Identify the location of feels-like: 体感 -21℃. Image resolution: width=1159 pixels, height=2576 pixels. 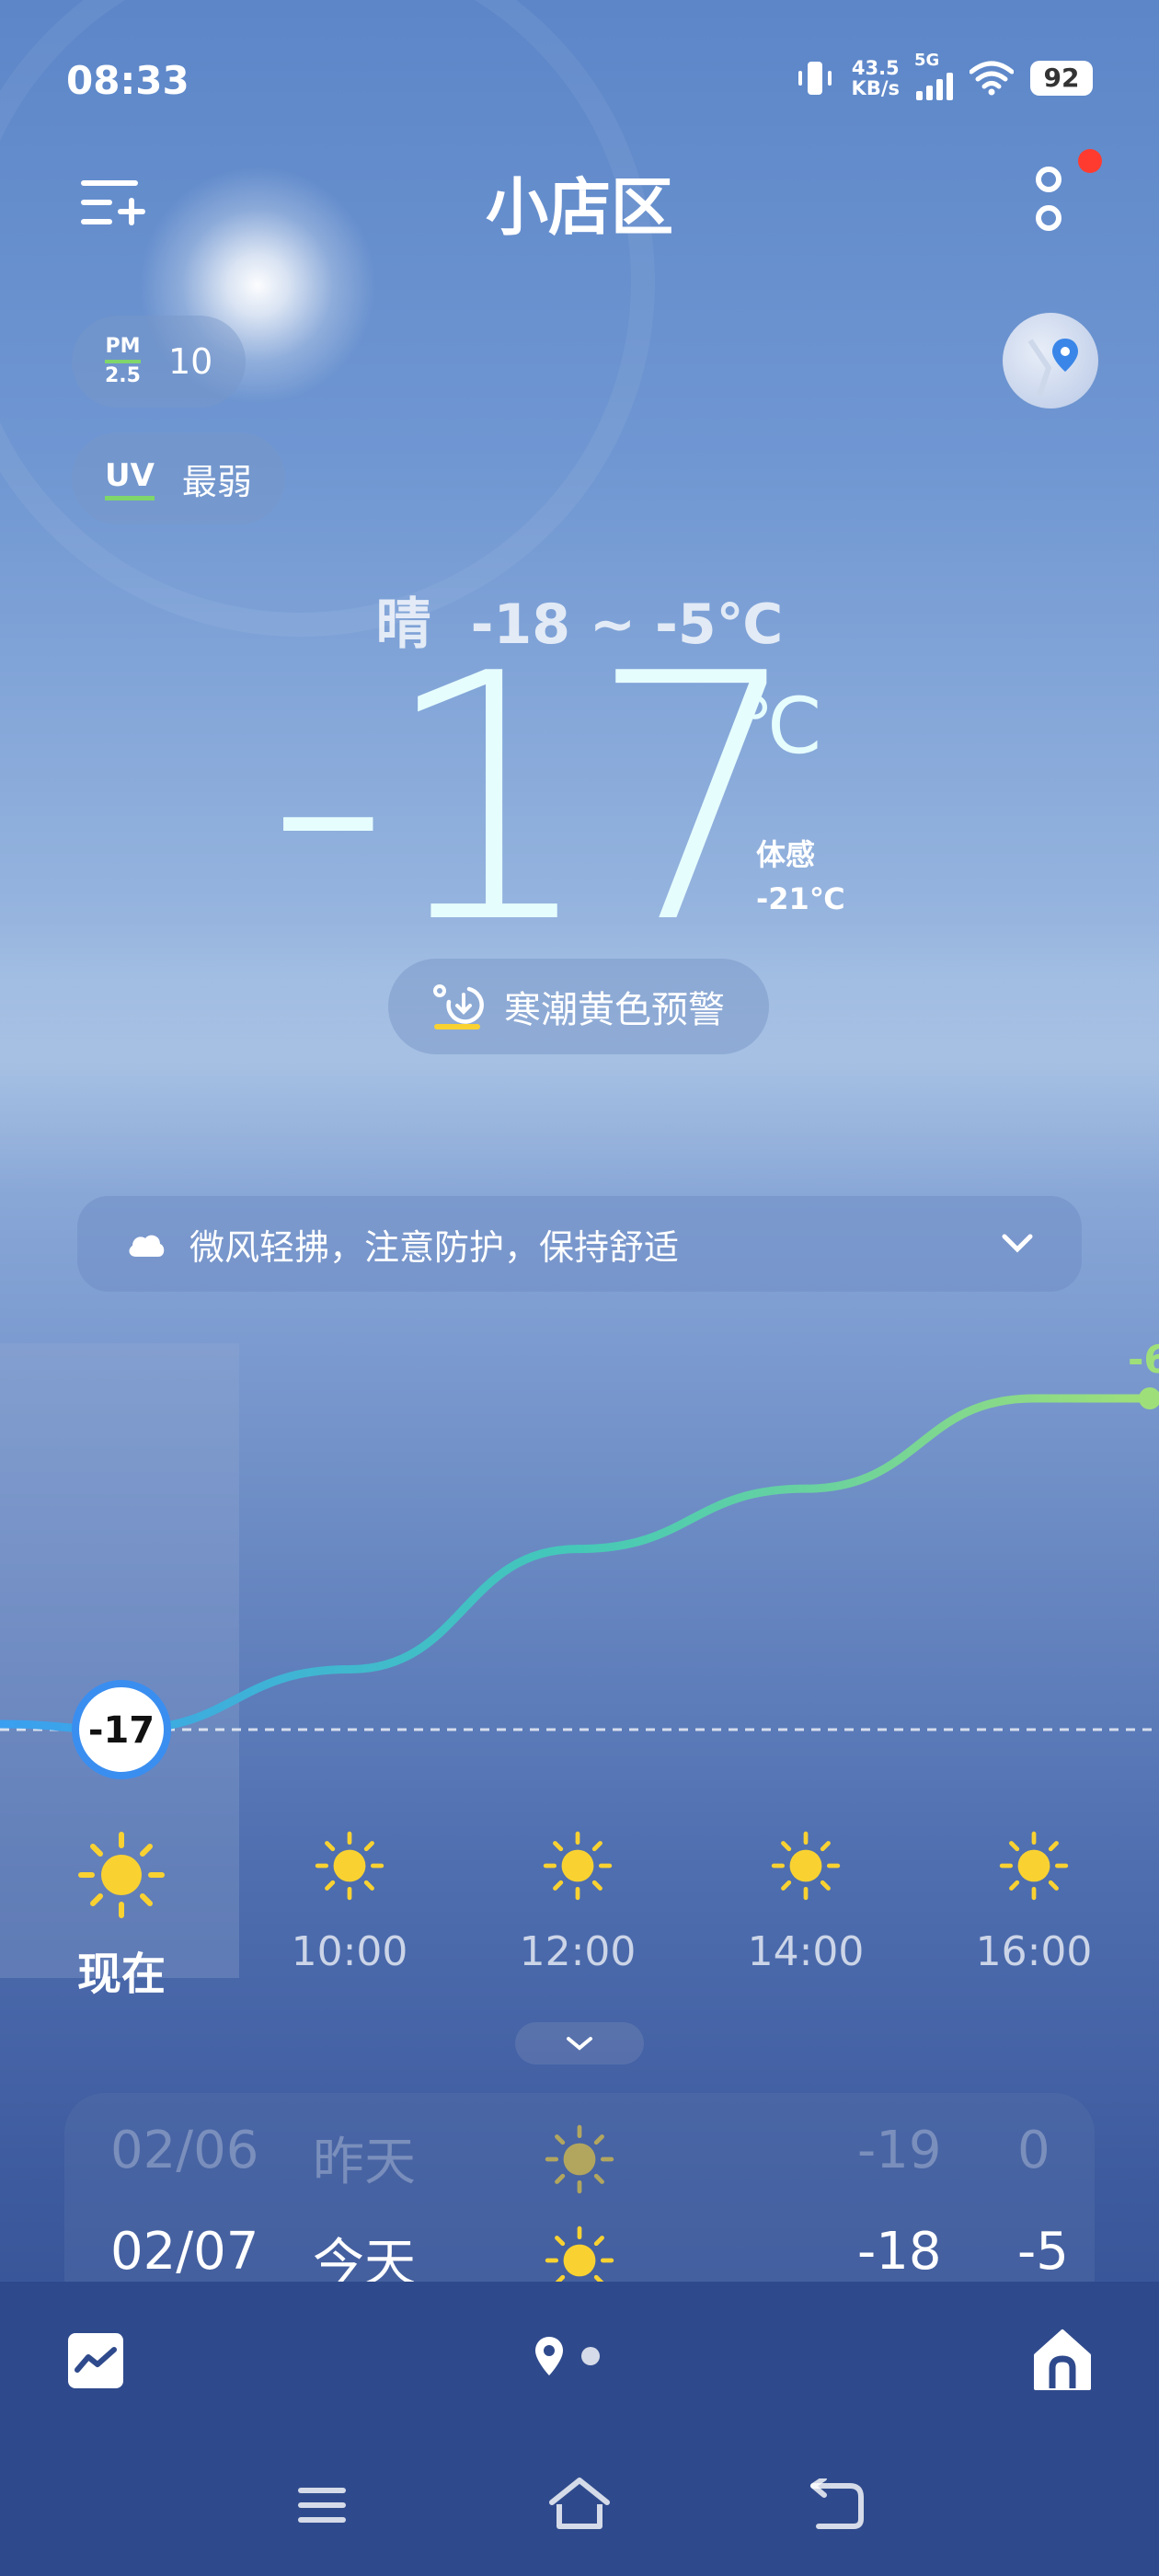
(800, 877).